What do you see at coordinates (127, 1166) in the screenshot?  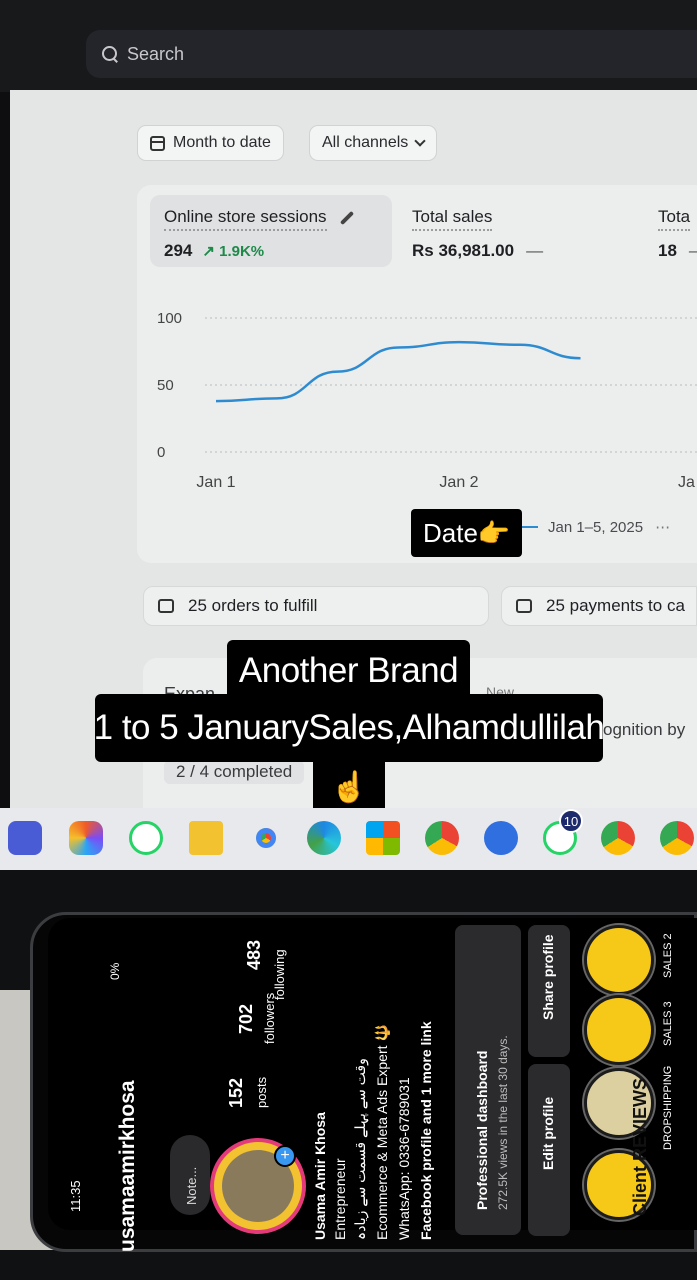 I see `profile-username: usamaamirkhosa` at bounding box center [127, 1166].